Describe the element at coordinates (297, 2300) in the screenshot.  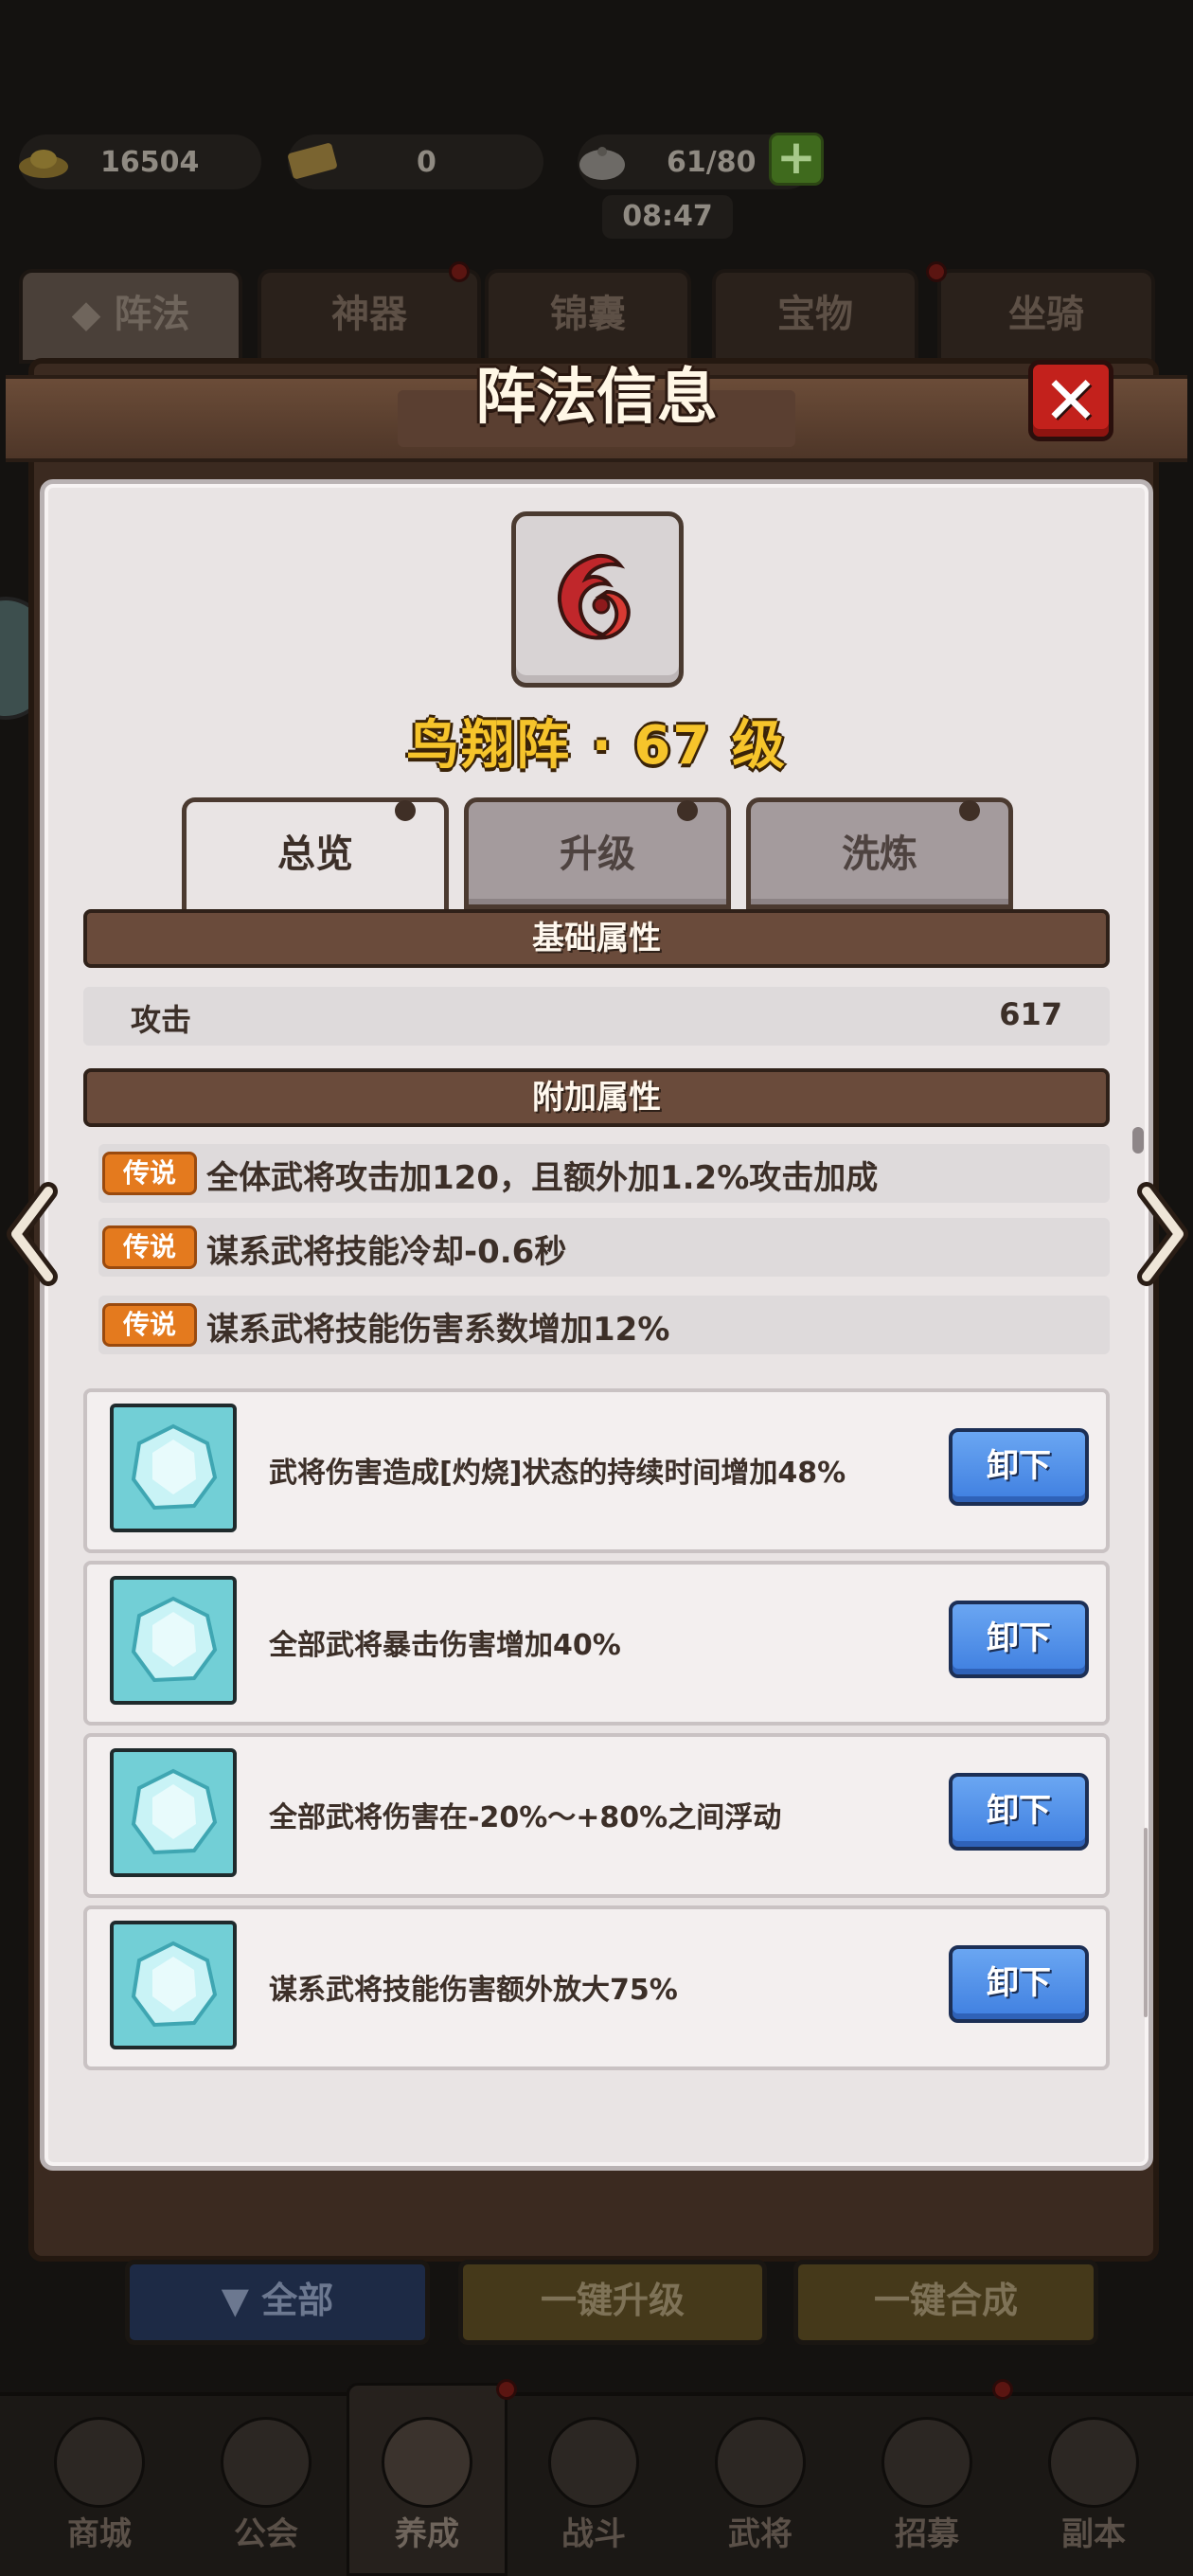
I see `filter-all-label: 全部` at that location.